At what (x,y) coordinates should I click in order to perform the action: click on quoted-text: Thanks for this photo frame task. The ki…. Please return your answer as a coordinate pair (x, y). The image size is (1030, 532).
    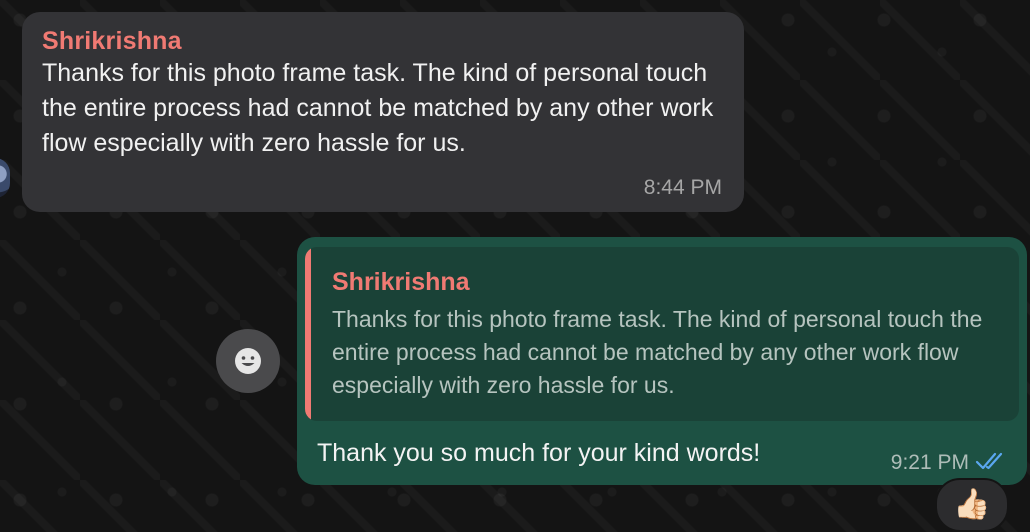
    Looking at the image, I should click on (657, 352).